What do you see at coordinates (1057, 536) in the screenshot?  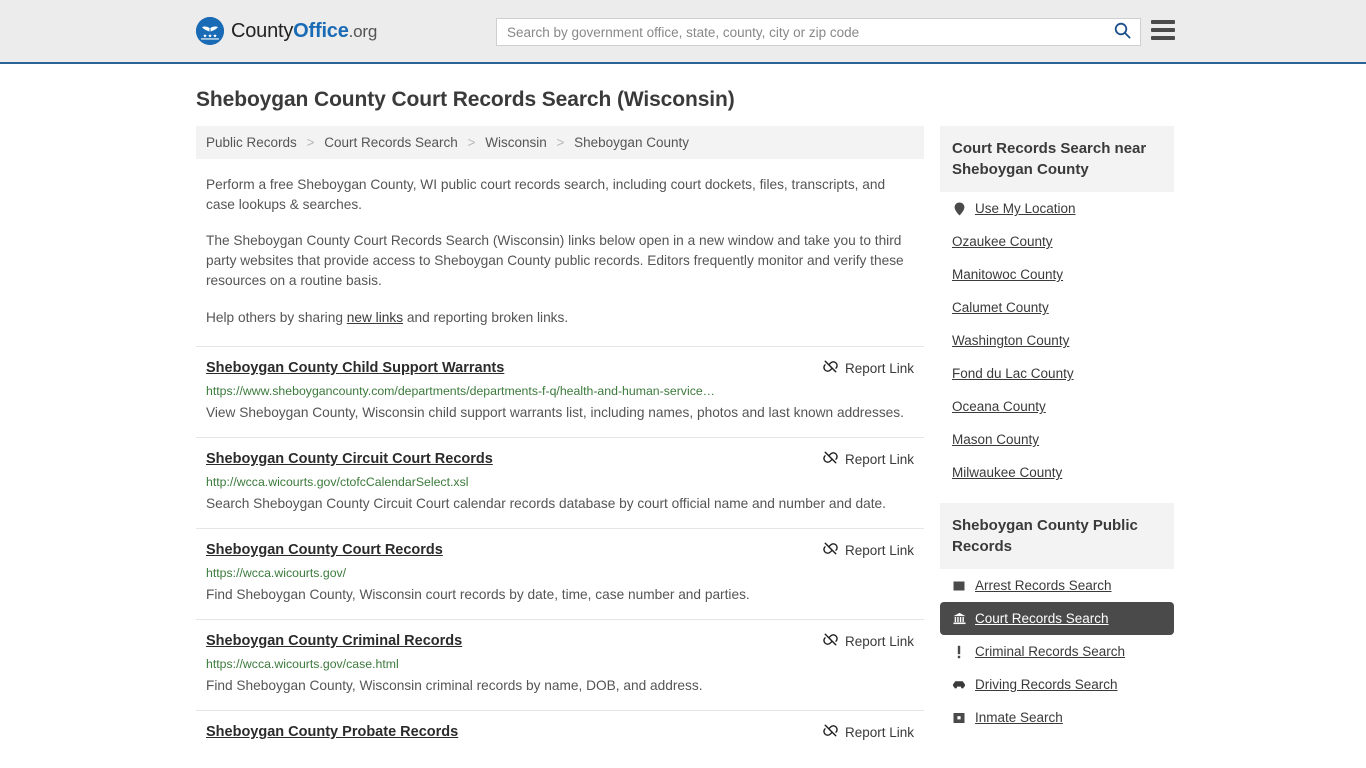 I see `public-records-heading: Sheboygan County Public Records` at bounding box center [1057, 536].